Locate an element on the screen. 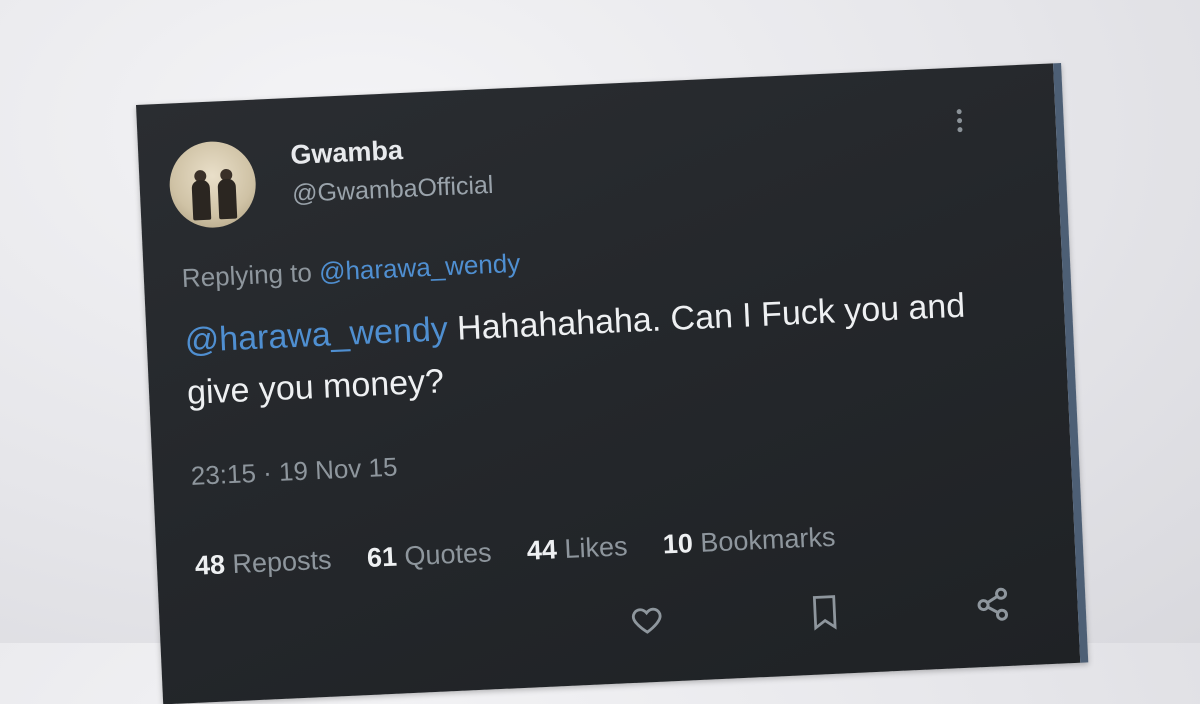 Image resolution: width=1200 pixels, height=704 pixels. bookmarks-stat: 10 Bookmarks is located at coordinates (749, 541).